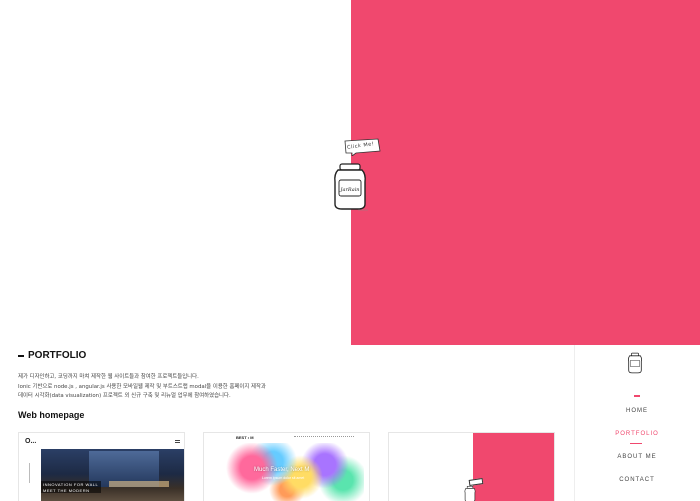 The width and height of the screenshot is (700, 501). Describe the element at coordinates (139, 484) in the screenshot. I see `thumb1-lights` at that location.